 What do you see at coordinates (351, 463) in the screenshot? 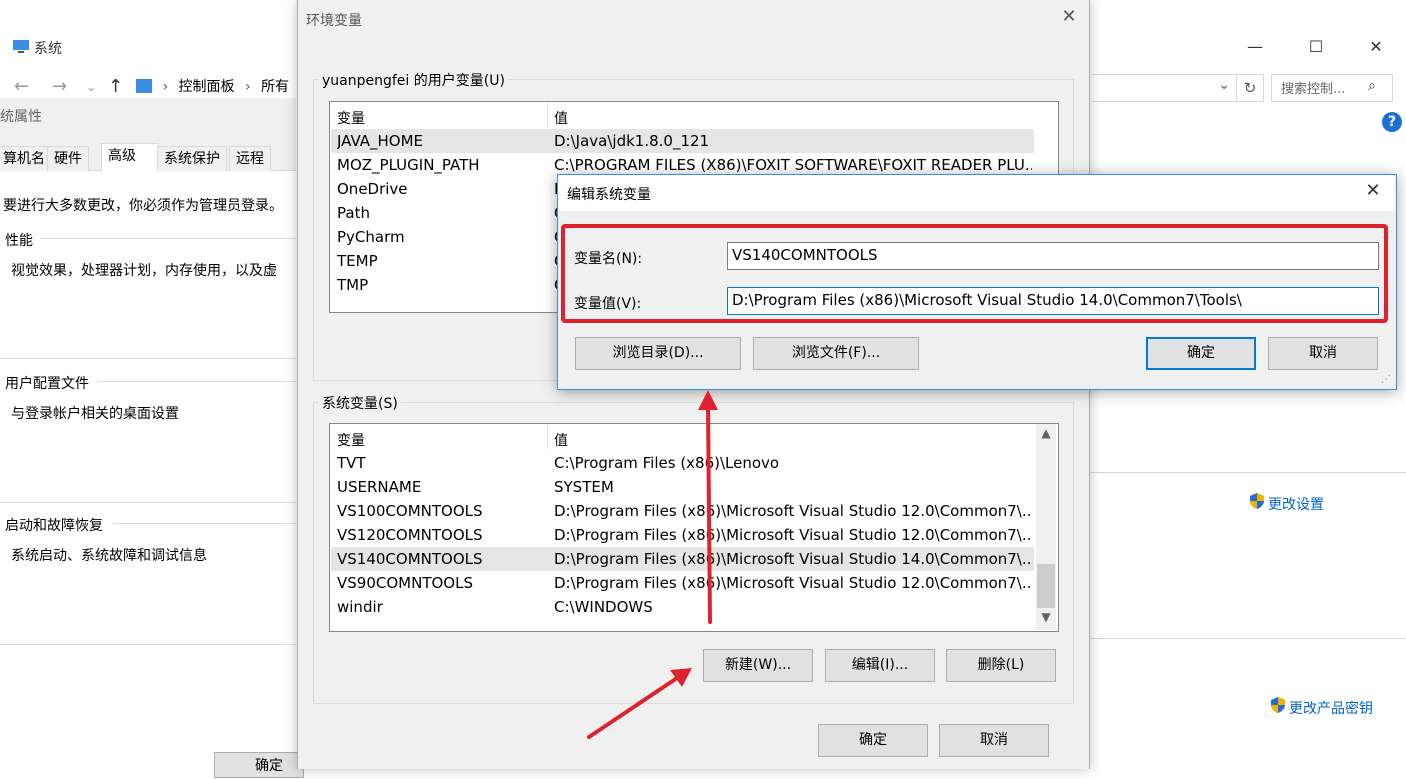
I see `var-name: TVT` at bounding box center [351, 463].